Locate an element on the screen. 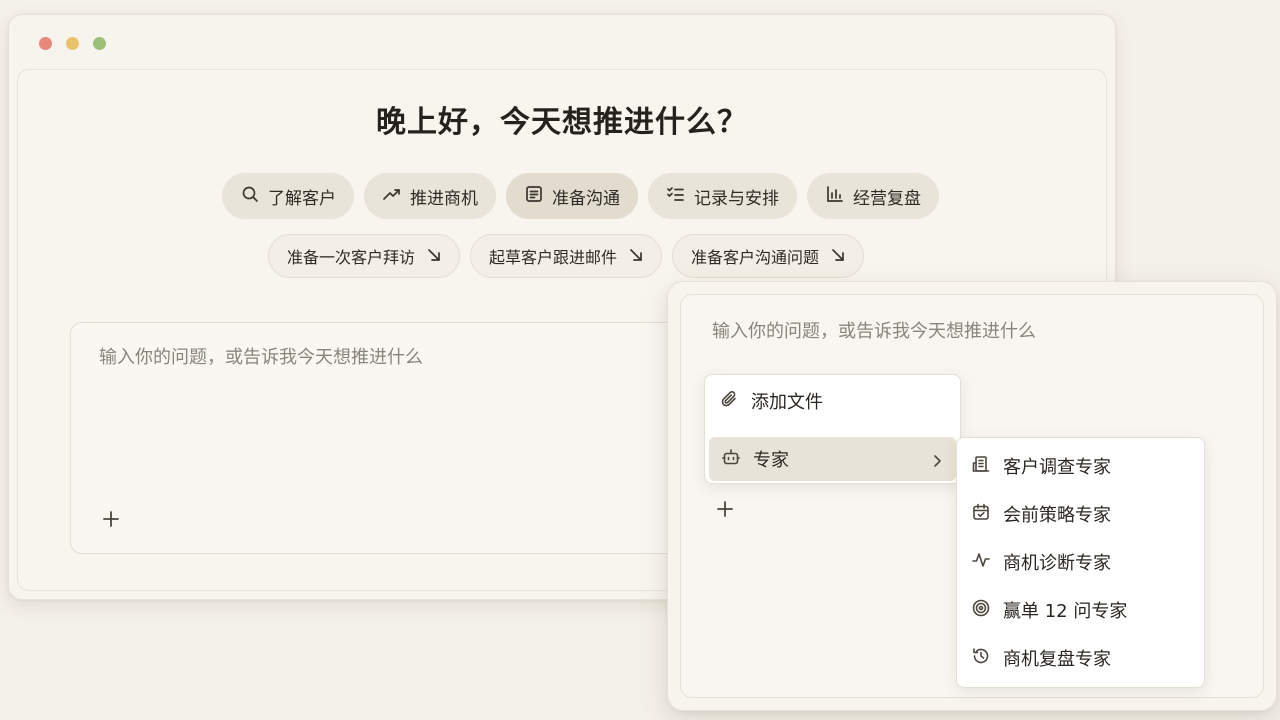 This screenshot has height=720, width=1280. submenu-item-customer-research: 客户调查专家 is located at coordinates (1080, 466).